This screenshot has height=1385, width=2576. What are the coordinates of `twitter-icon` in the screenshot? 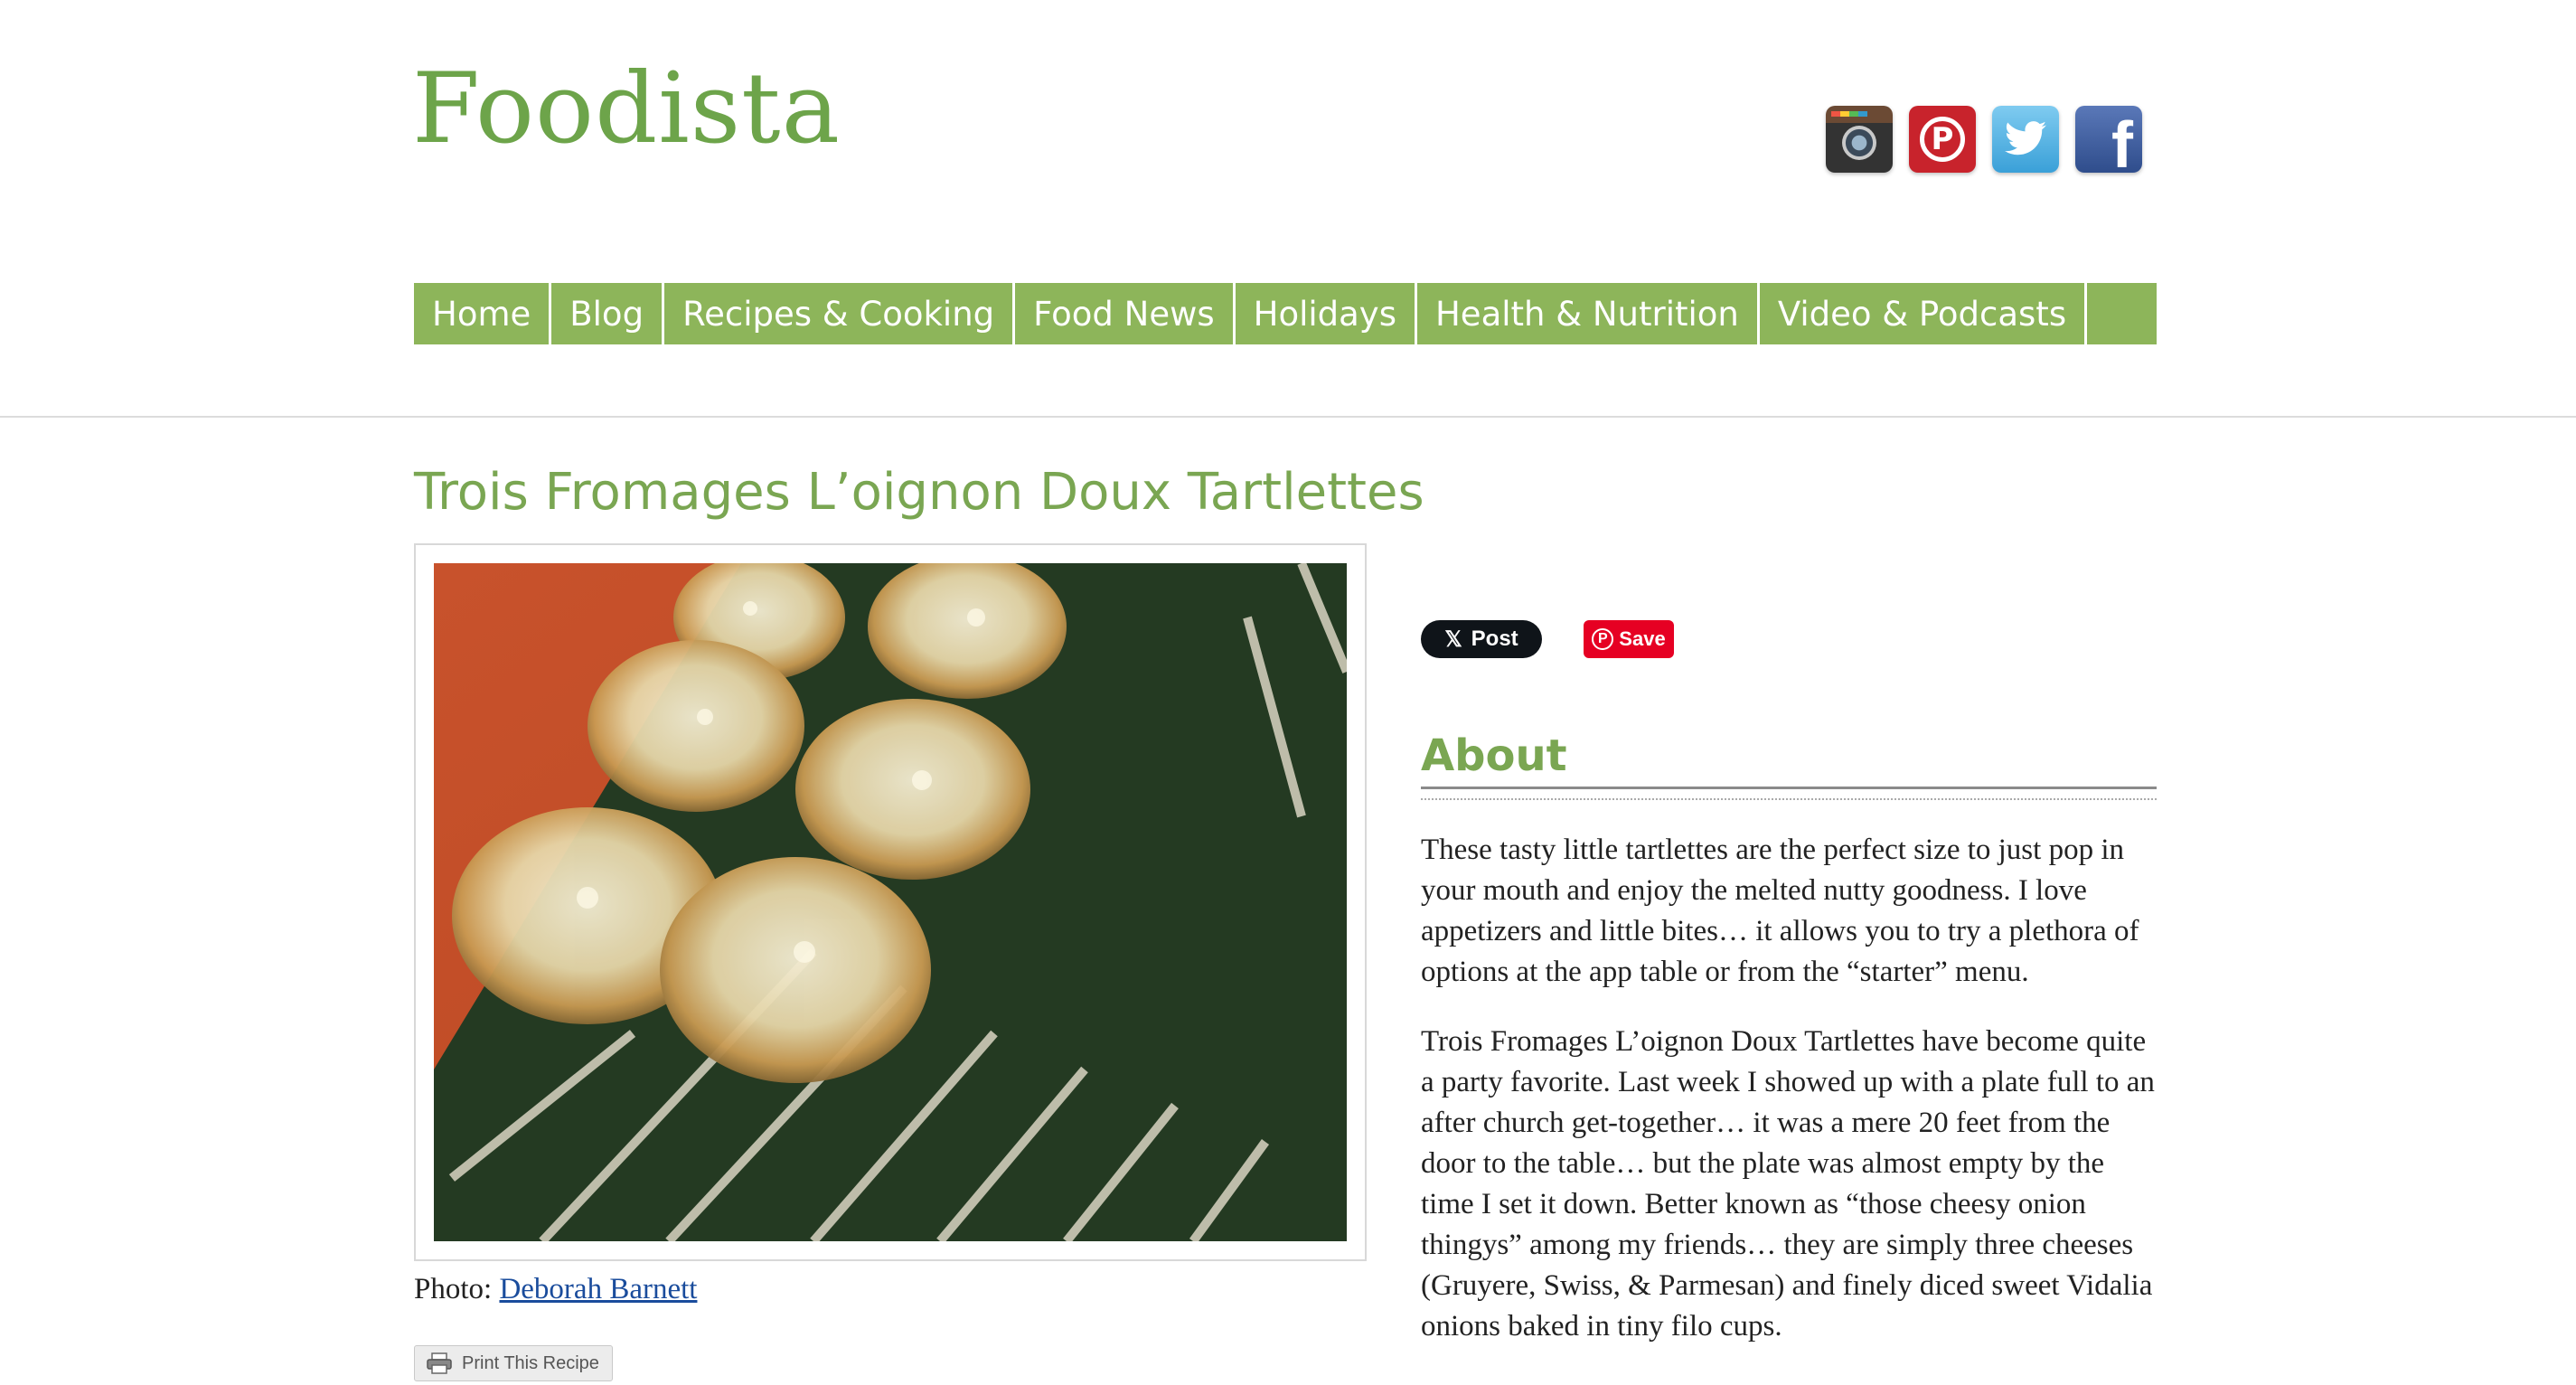 It's located at (2025, 139).